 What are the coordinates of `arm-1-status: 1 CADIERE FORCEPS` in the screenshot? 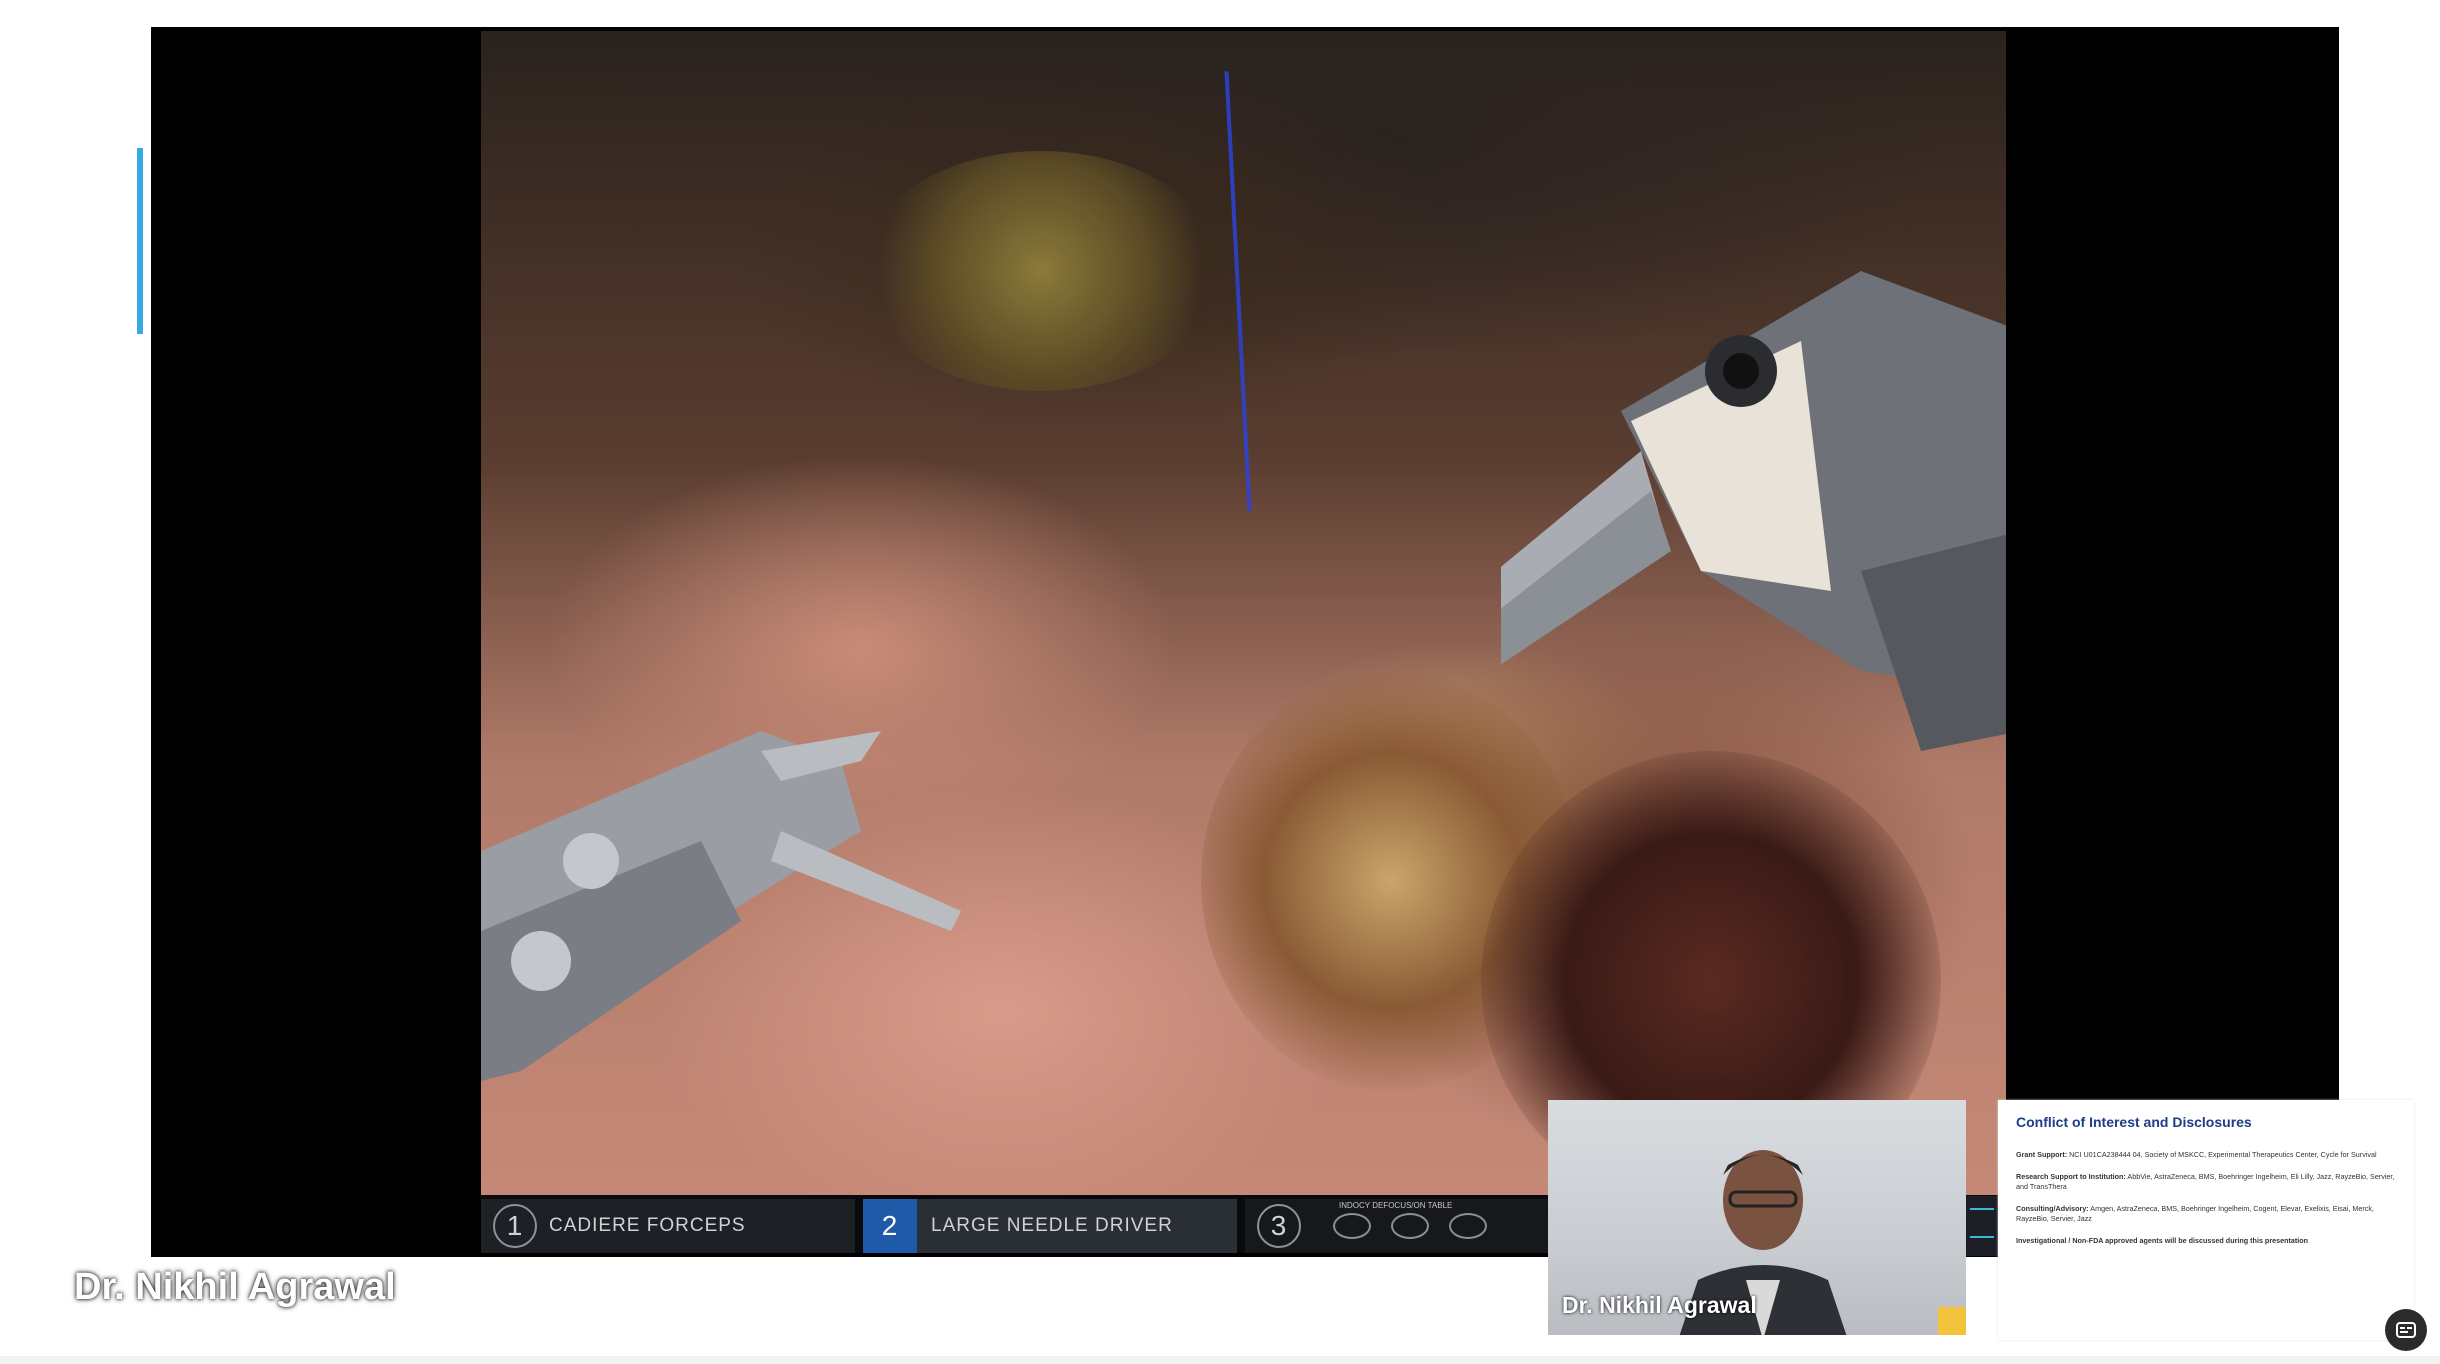 It's located at (668, 1226).